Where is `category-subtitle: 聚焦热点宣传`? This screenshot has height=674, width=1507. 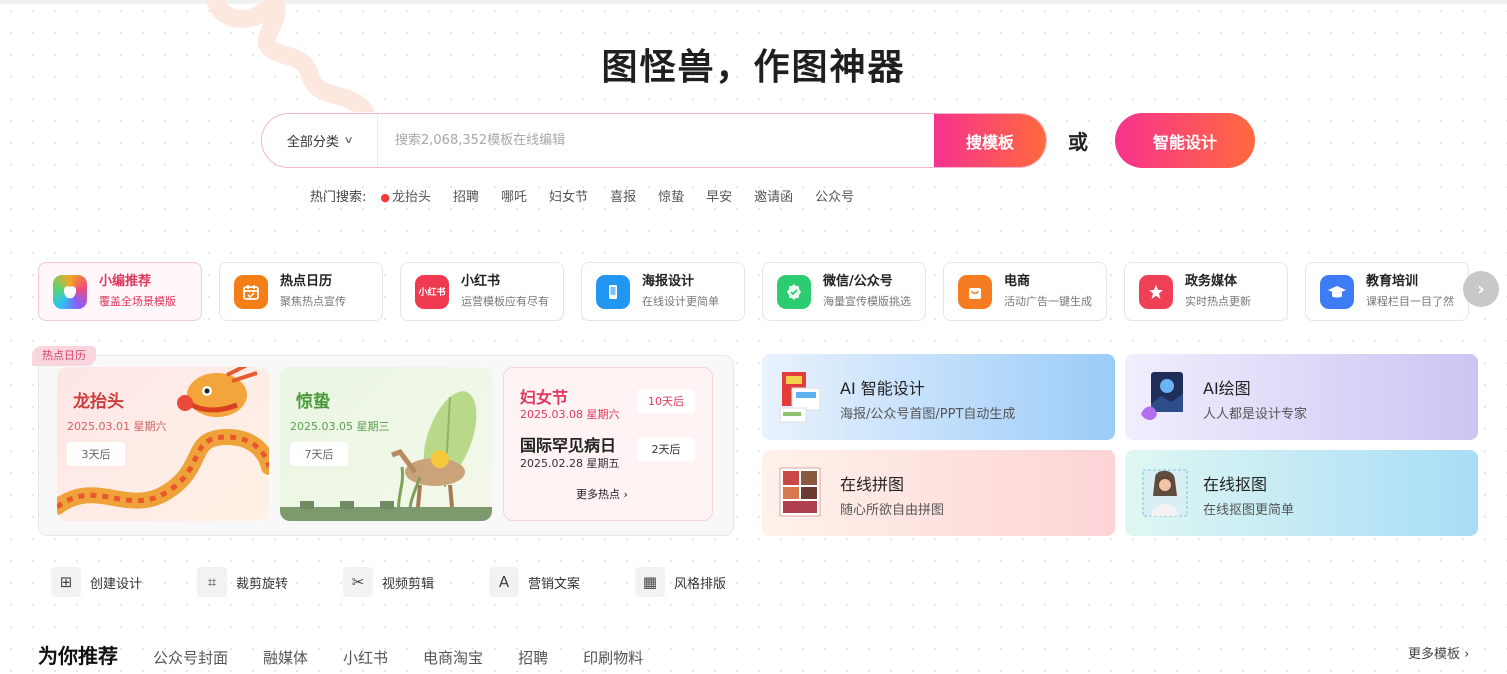 category-subtitle: 聚焦热点宣传 is located at coordinates (313, 301).